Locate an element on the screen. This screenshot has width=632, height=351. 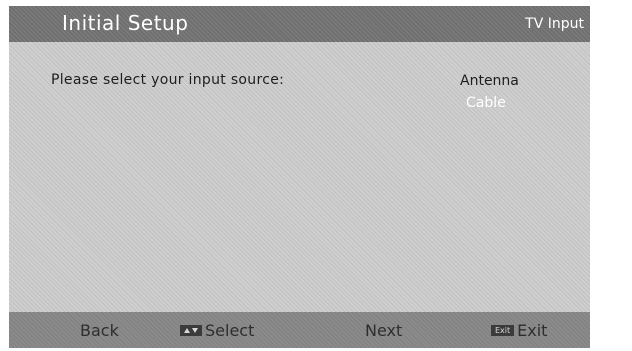
arrow-up-icon is located at coordinates (187, 330).